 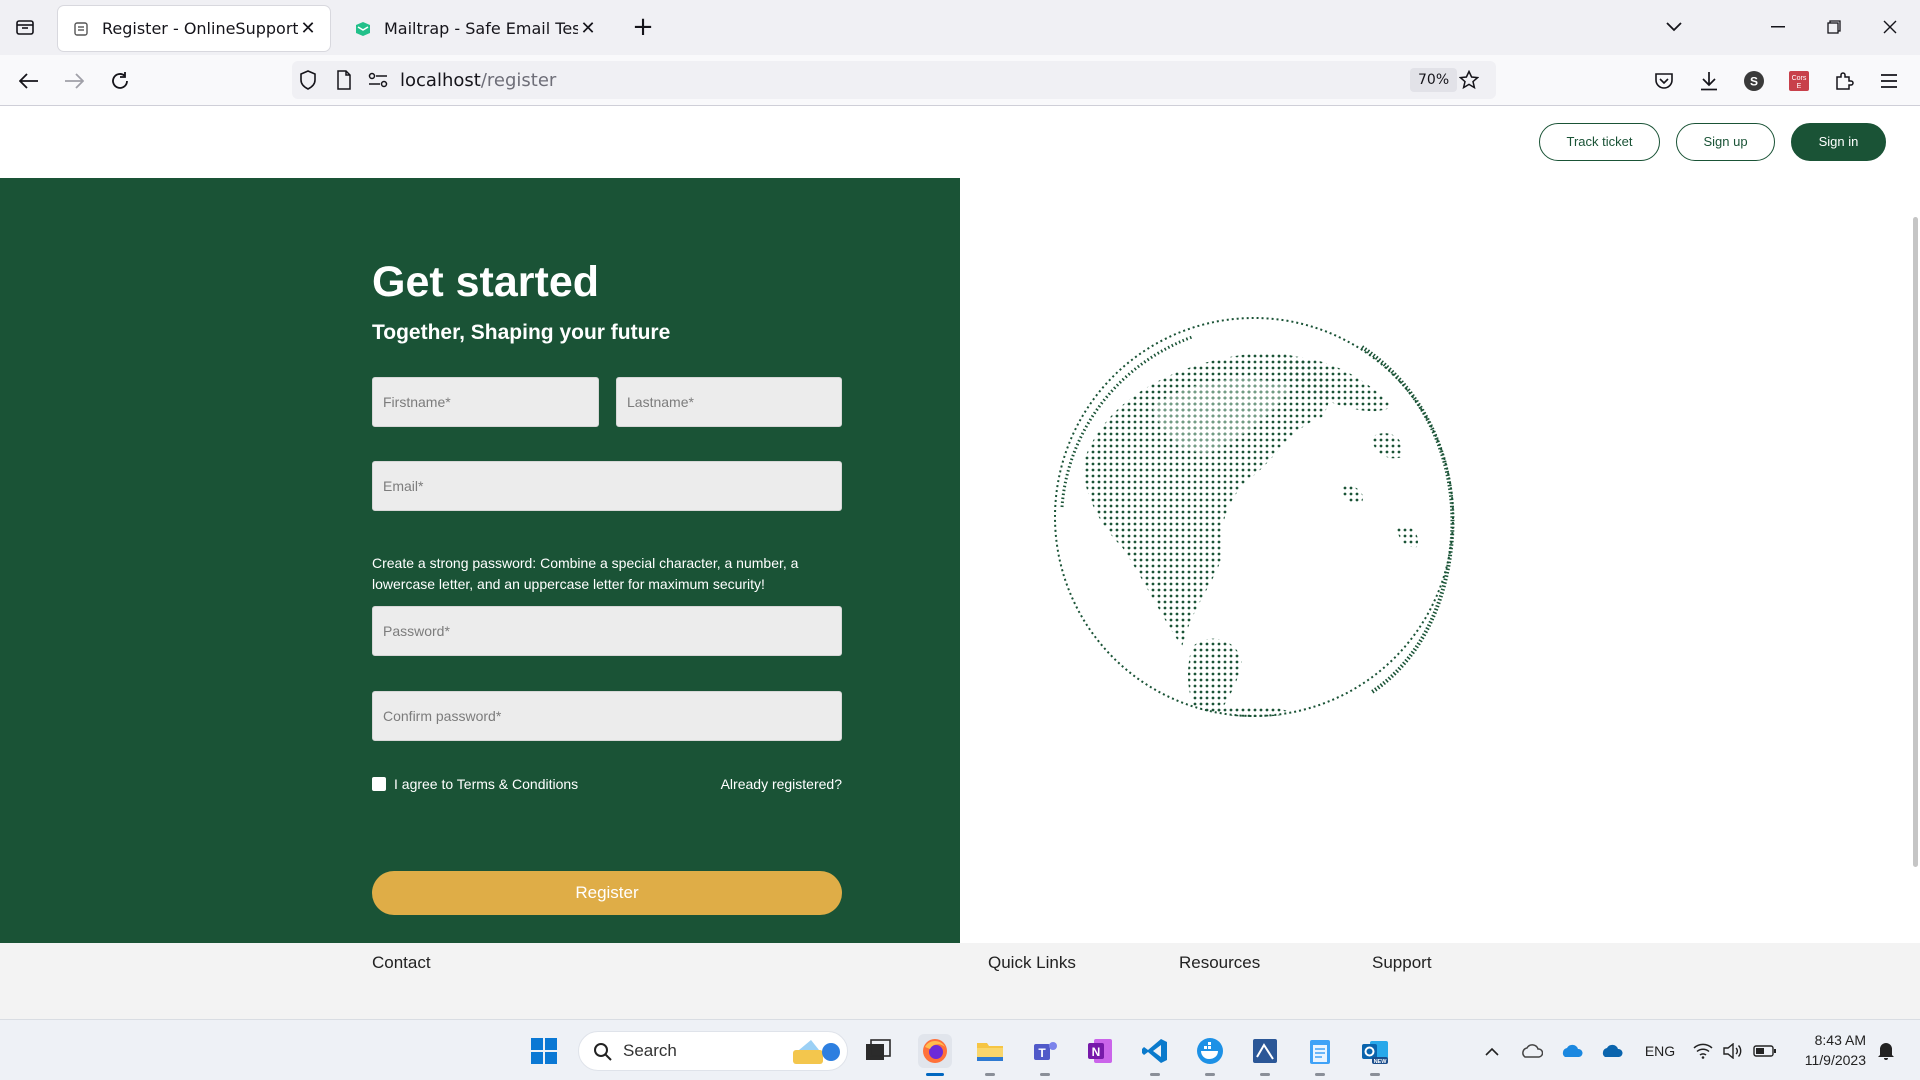 I want to click on search-highlight-icon, so click(x=816, y=1052).